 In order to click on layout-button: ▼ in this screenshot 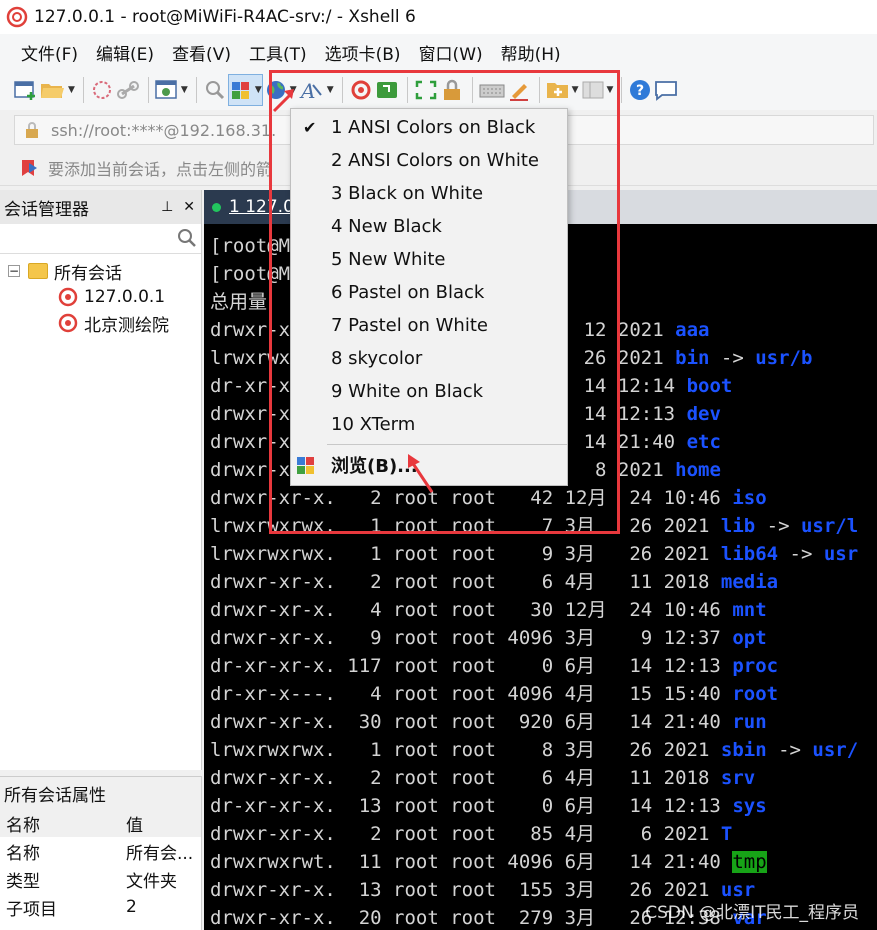, I will do `click(597, 90)`.